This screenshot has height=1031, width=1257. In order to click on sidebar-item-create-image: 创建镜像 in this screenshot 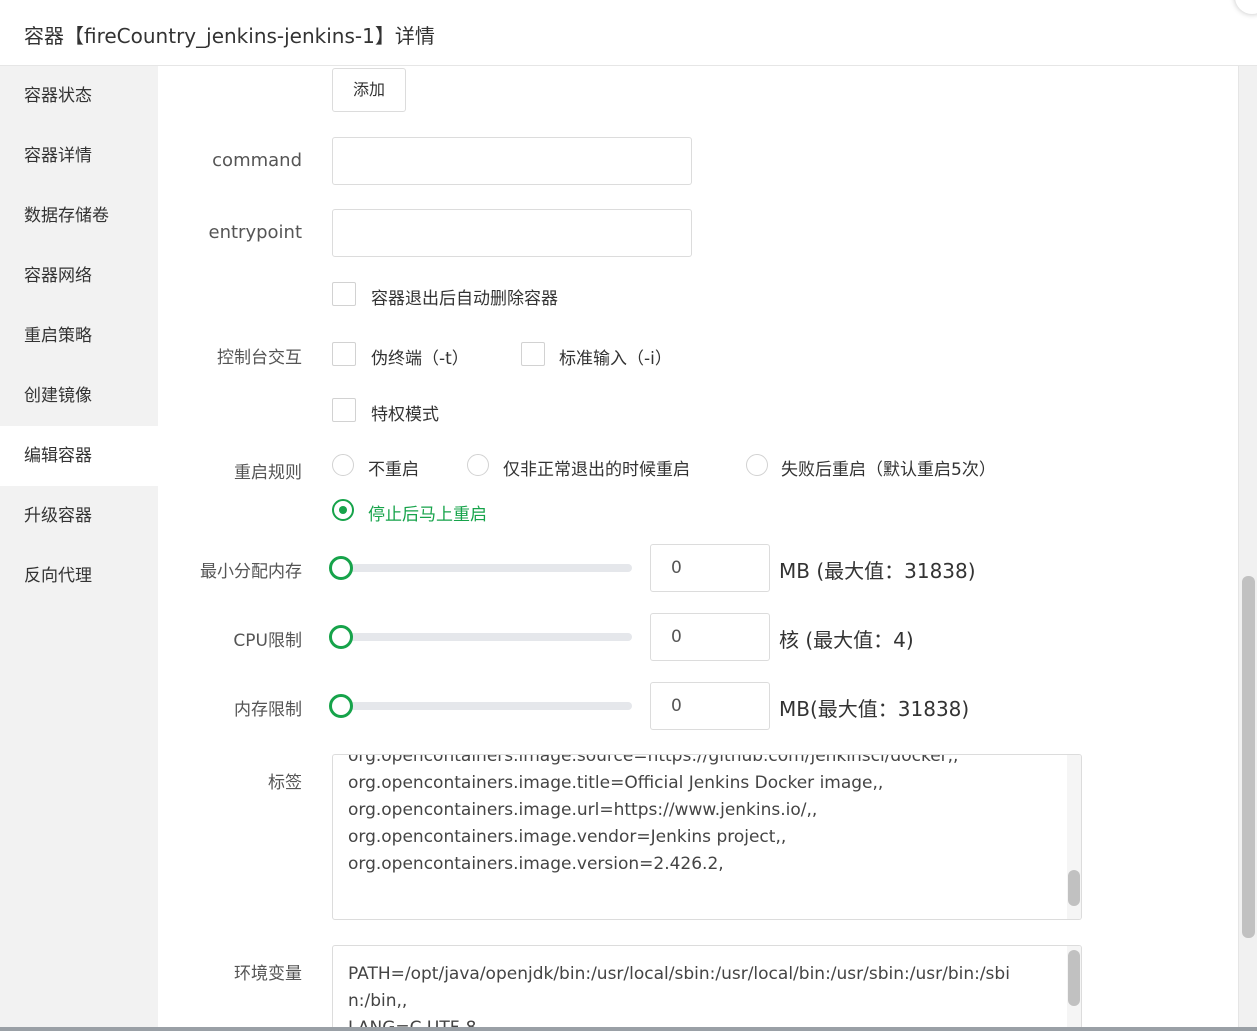, I will do `click(79, 396)`.